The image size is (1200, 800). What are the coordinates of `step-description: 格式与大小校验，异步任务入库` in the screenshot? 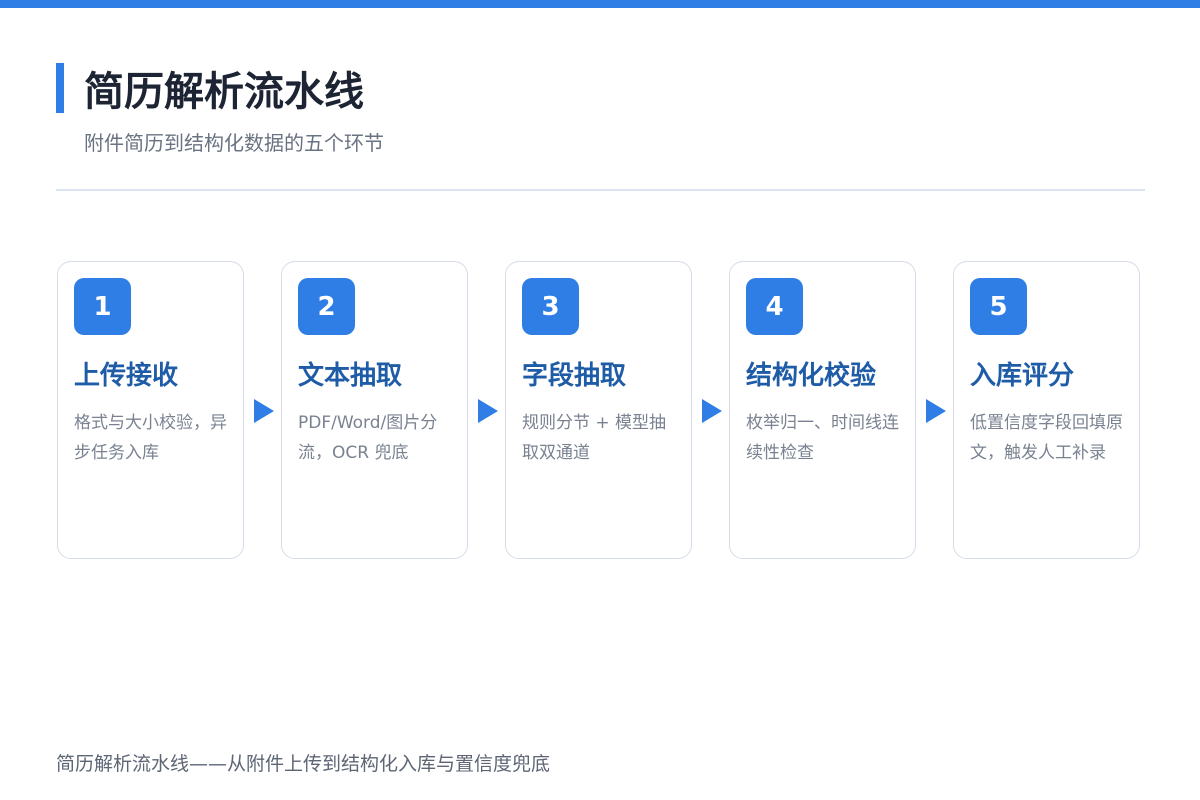 It's located at (150, 438).